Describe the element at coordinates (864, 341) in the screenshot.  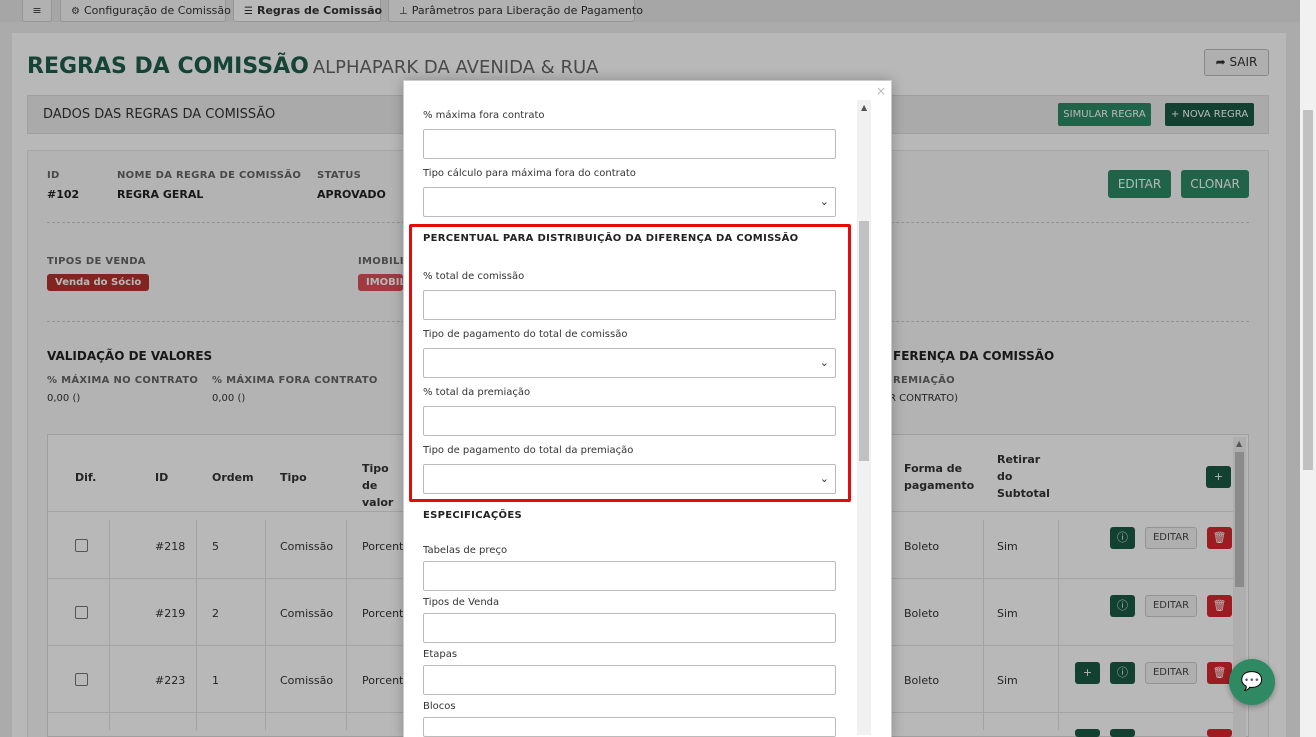
I see `modal-scroll-thumb` at that location.